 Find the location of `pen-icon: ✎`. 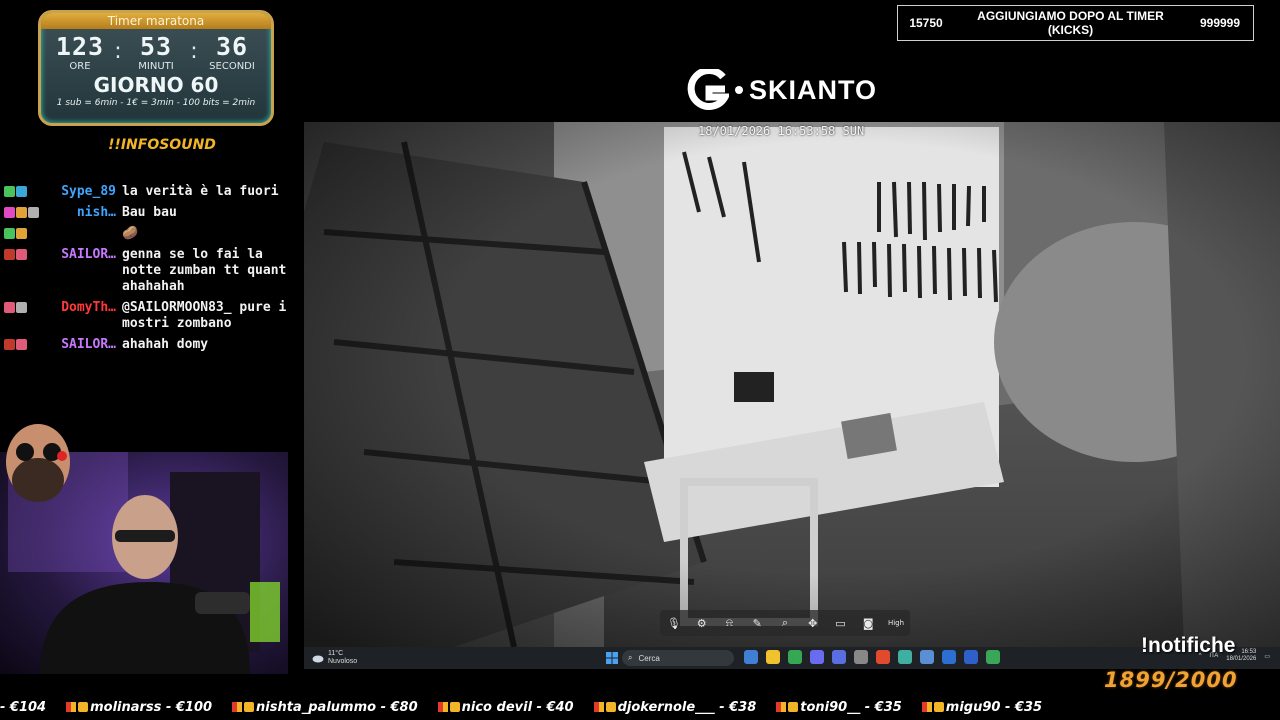

pen-icon: ✎ is located at coordinates (757, 623).